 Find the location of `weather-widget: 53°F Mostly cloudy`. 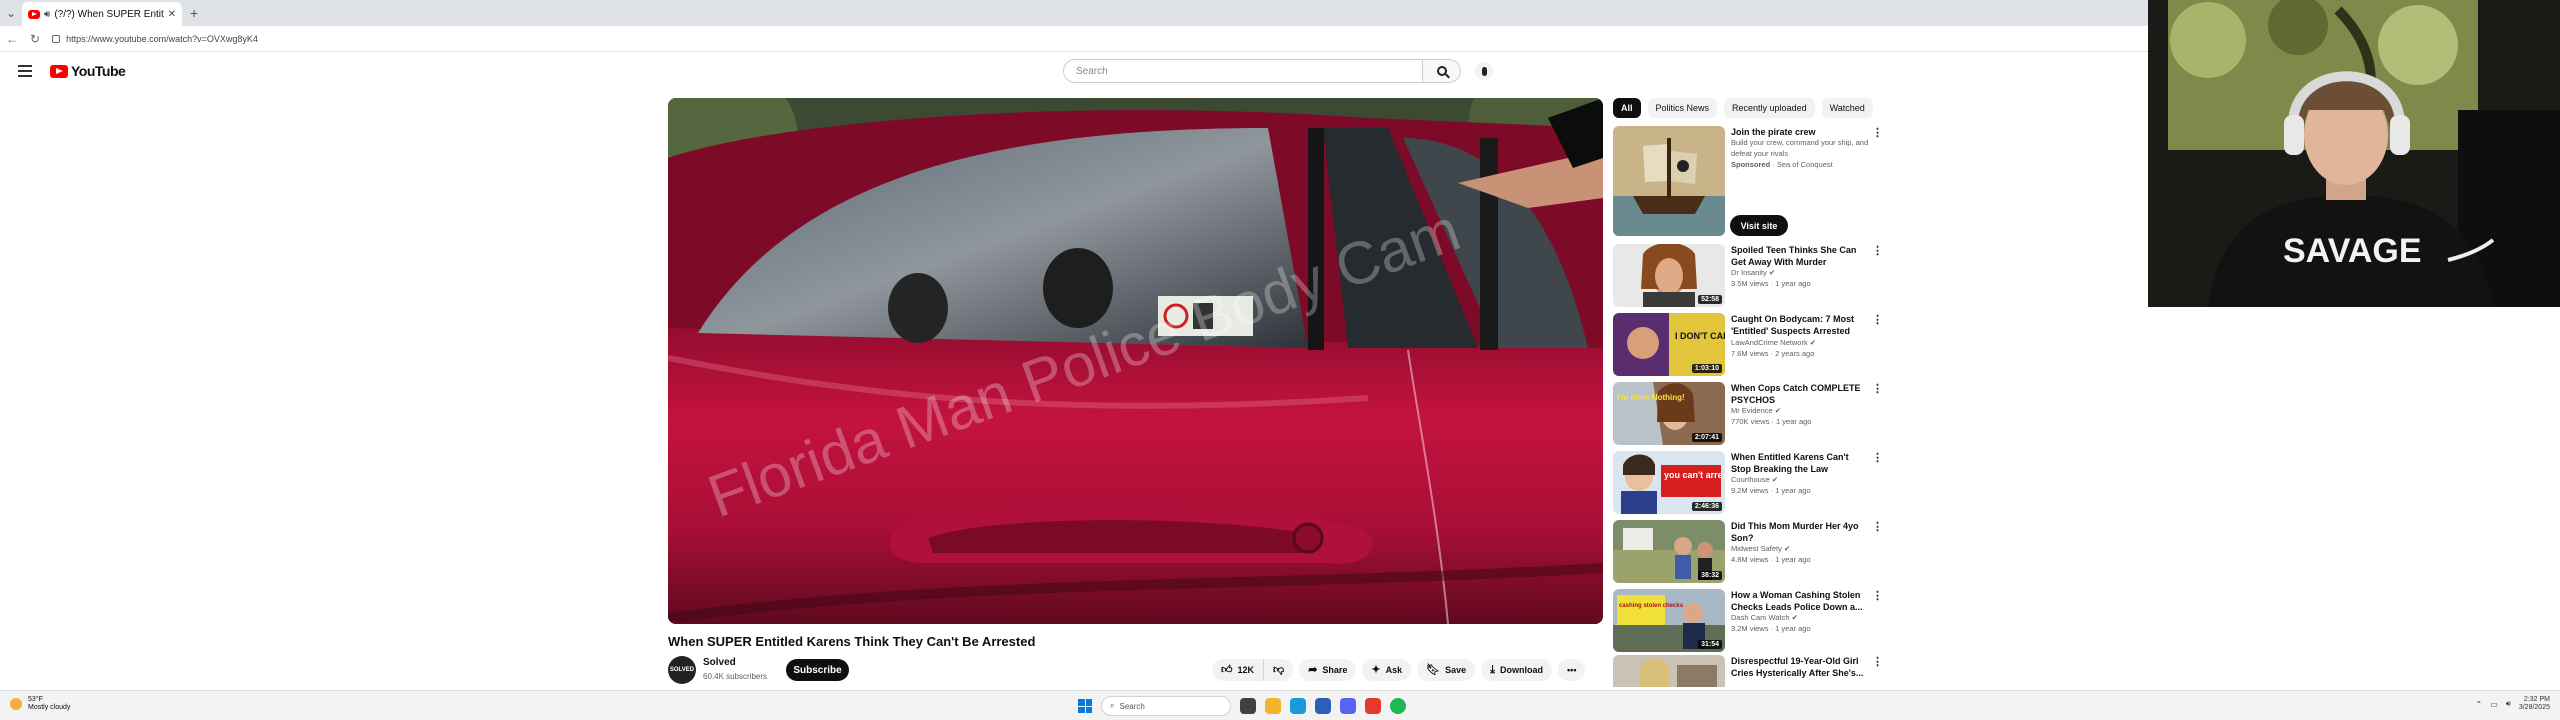

weather-widget: 53°F Mostly cloudy is located at coordinates (40, 704).